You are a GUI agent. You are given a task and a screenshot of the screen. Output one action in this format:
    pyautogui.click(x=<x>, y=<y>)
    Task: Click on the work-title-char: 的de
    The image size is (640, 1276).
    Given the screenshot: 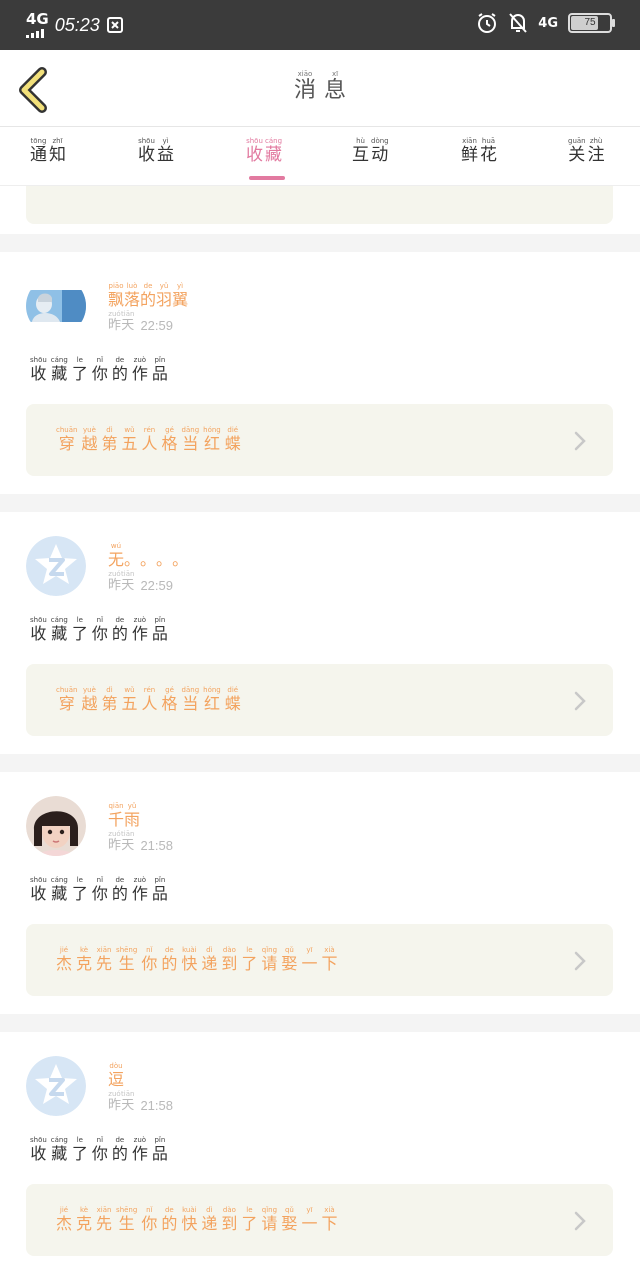 What is the action you would take?
    pyautogui.click(x=169, y=1219)
    